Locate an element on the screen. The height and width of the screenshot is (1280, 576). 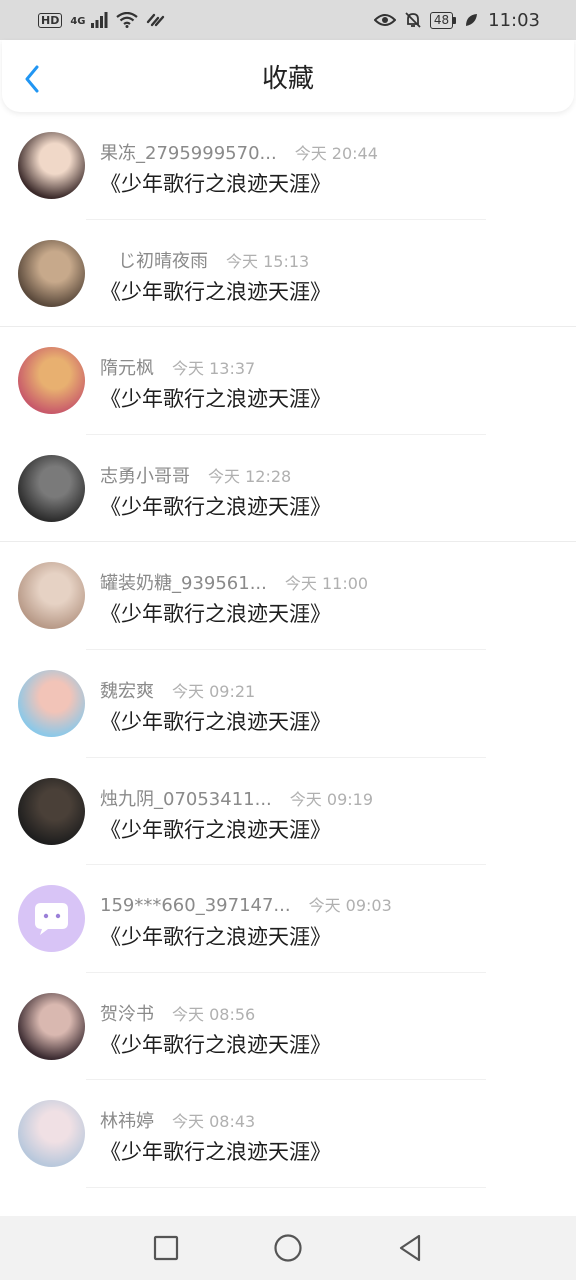
chevron-left-icon is located at coordinates (32, 79).